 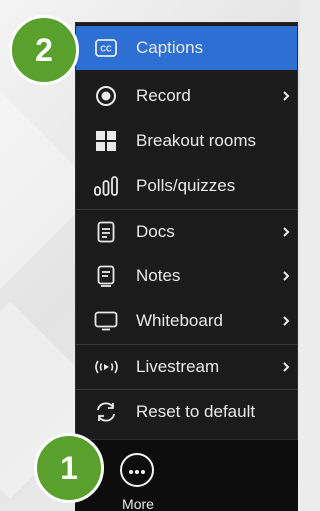 What do you see at coordinates (106, 232) in the screenshot?
I see `document-icon` at bounding box center [106, 232].